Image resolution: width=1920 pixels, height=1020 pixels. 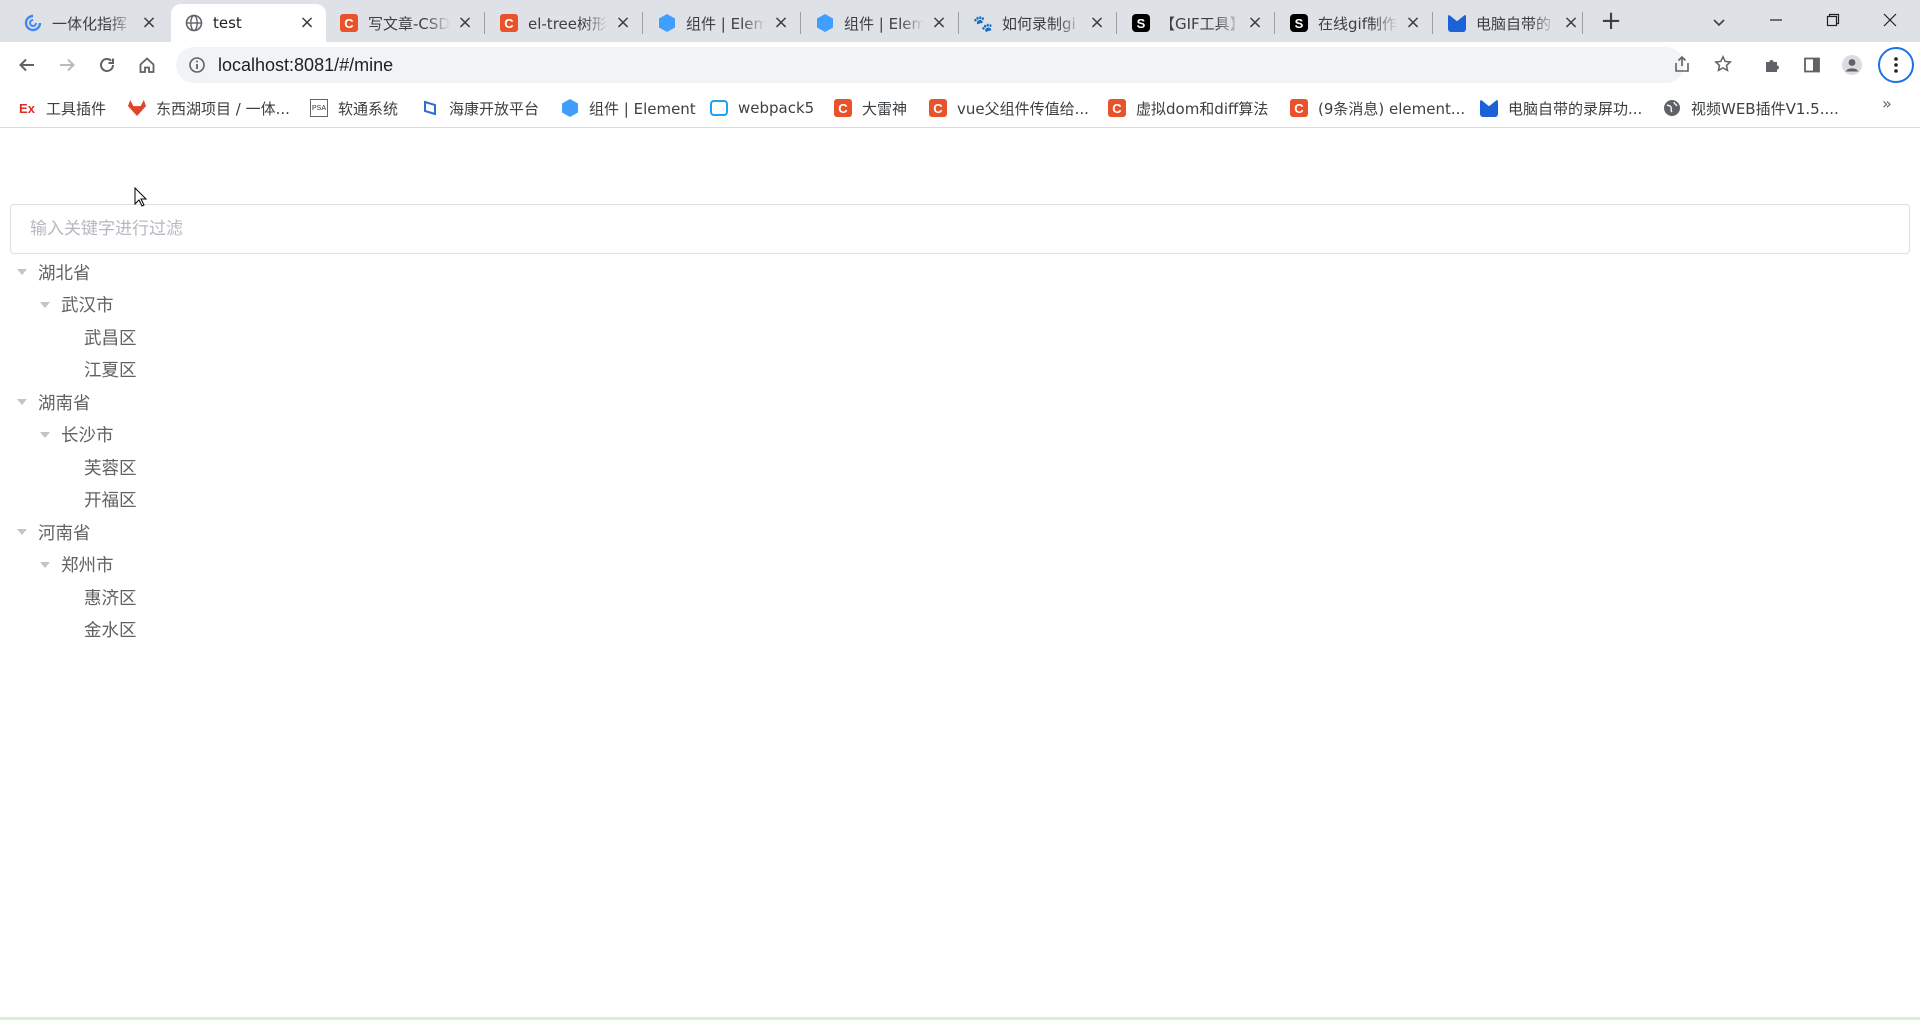 I want to click on home-icon, so click(x=147, y=65).